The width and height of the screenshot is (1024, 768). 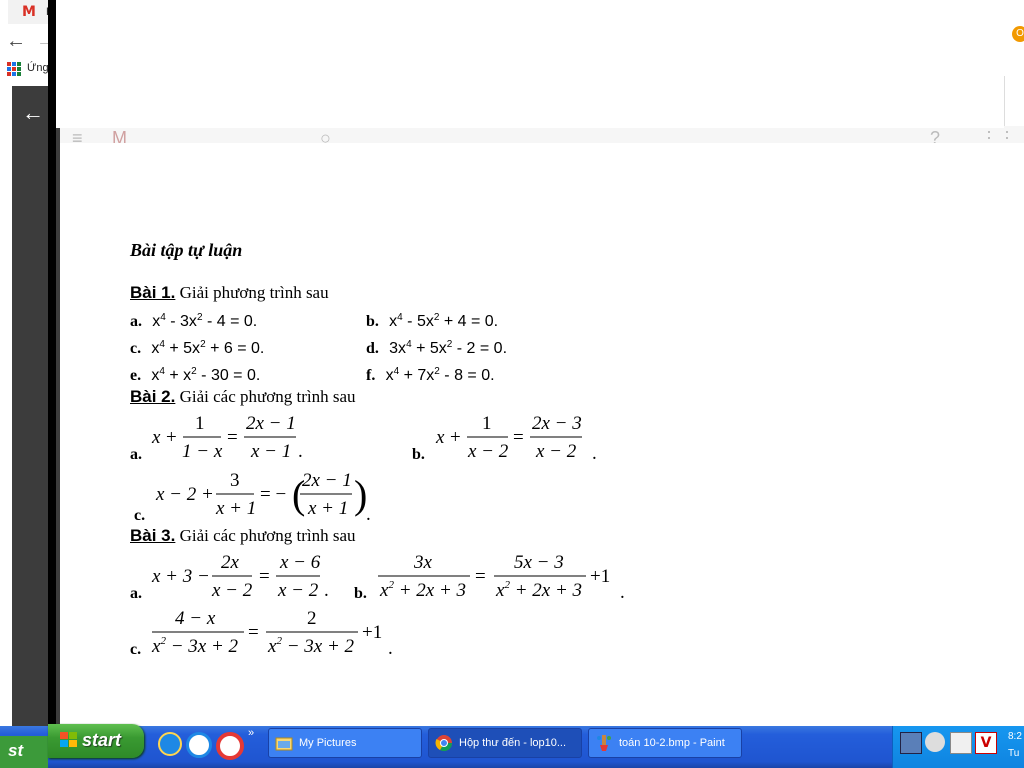 I want to click on bai2-label-b: b., so click(x=418, y=454).